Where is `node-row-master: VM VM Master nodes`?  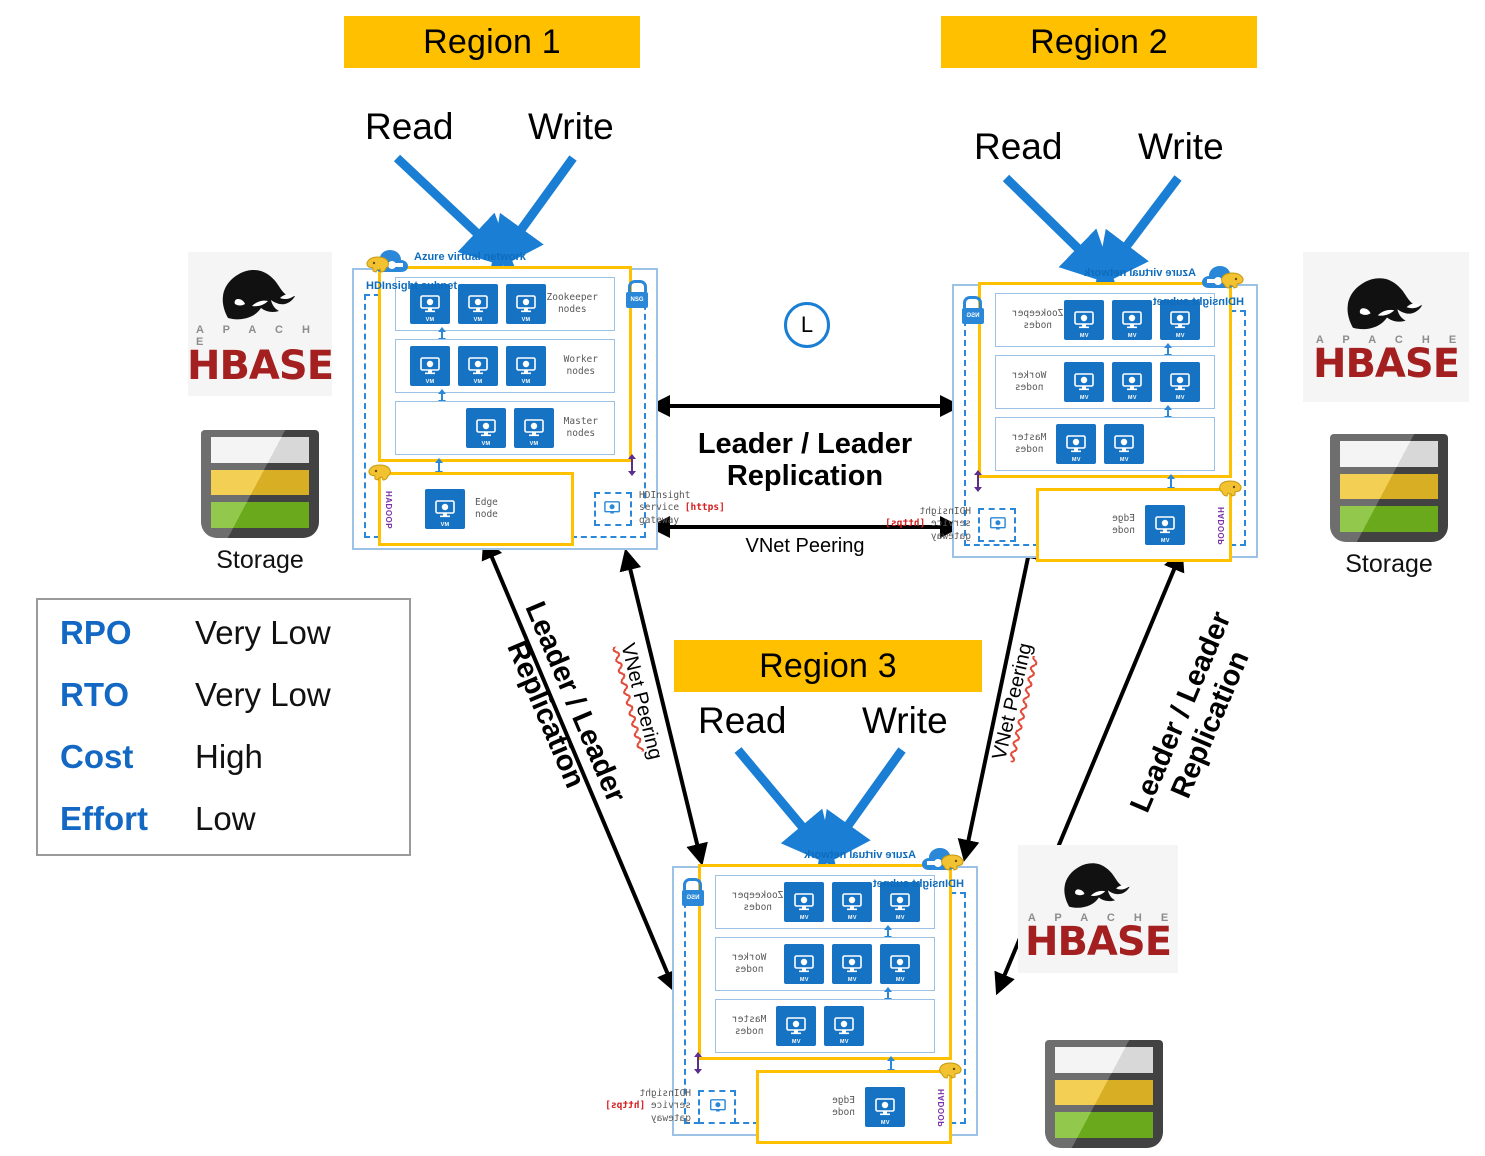
node-row-master: VM VM Master nodes is located at coordinates (825, 1026).